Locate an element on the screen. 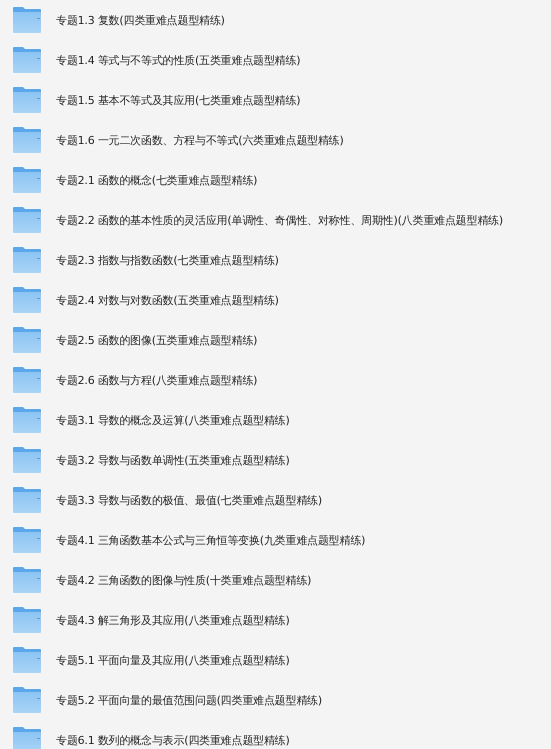  folder-name: 专题2.6 函数与方程(八类重难点题型精练) is located at coordinates (157, 380).